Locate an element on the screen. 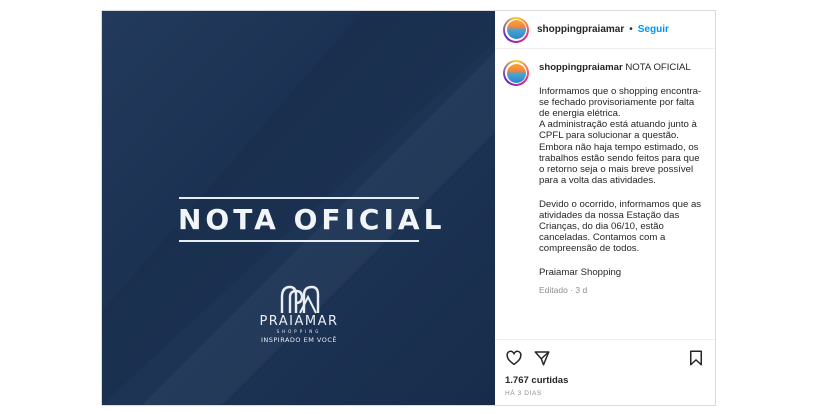  headline: NOTA OFICIAL is located at coordinates (312, 219).